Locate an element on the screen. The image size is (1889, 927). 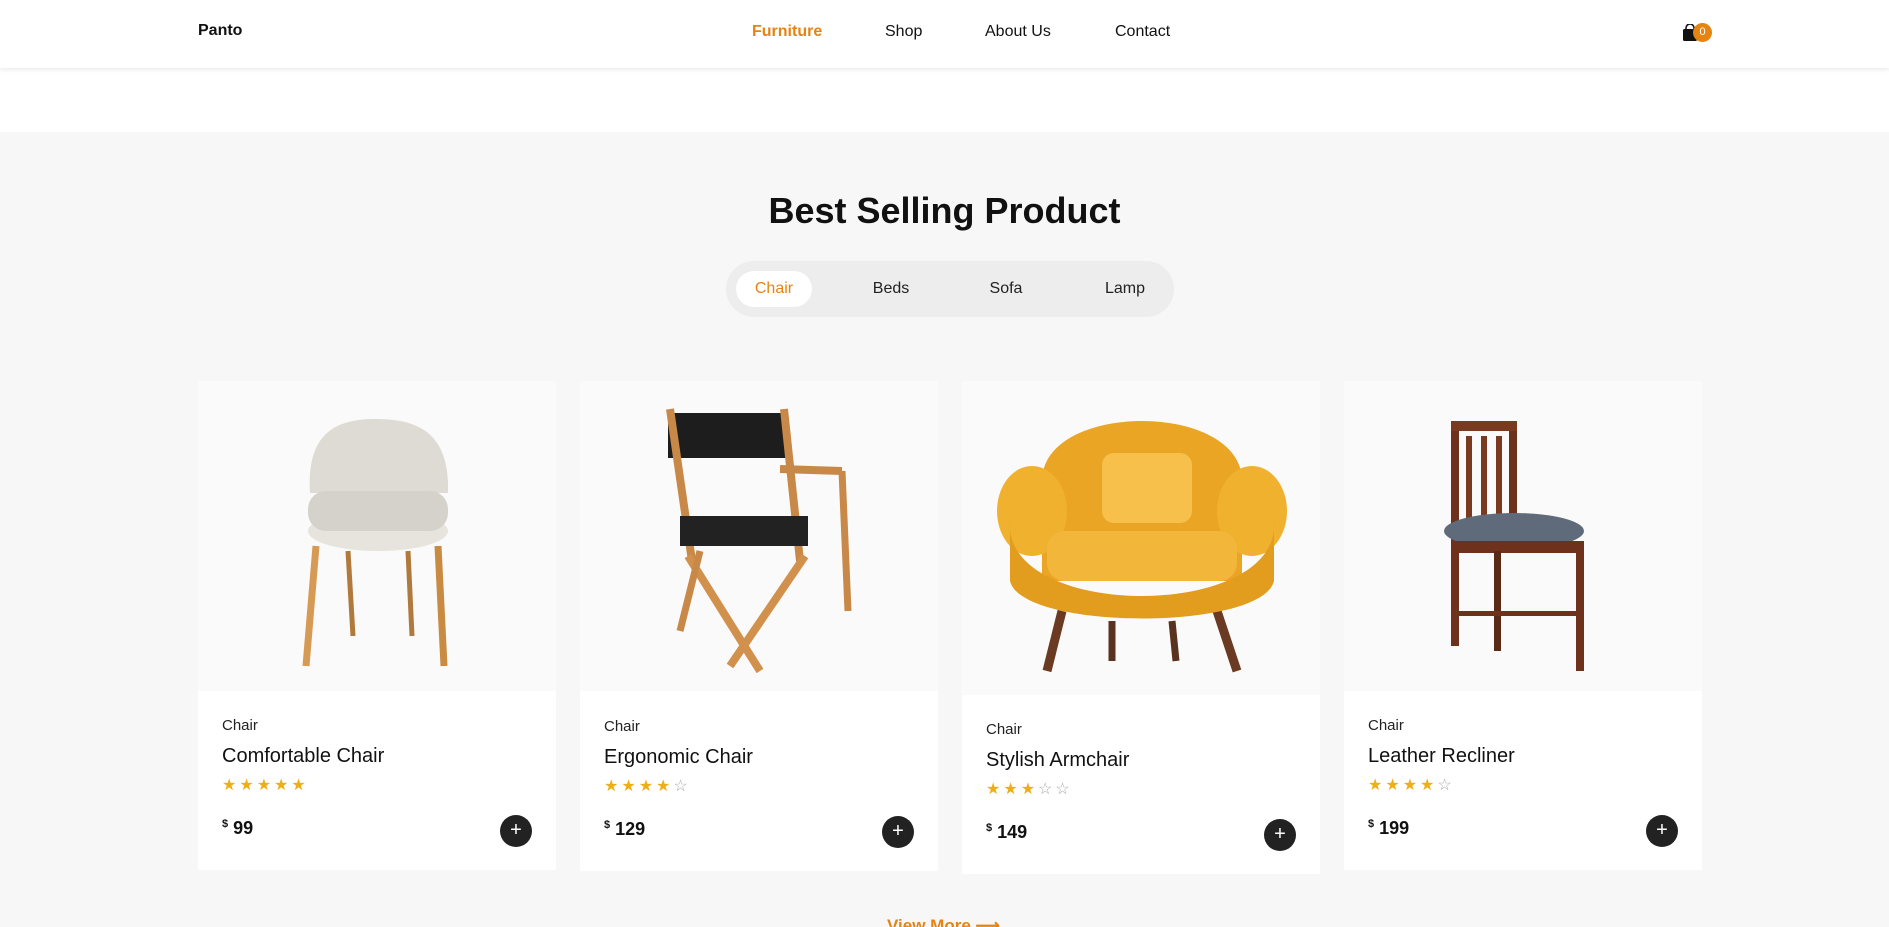
arrow-right-icon: ⟶ is located at coordinates (987, 921).